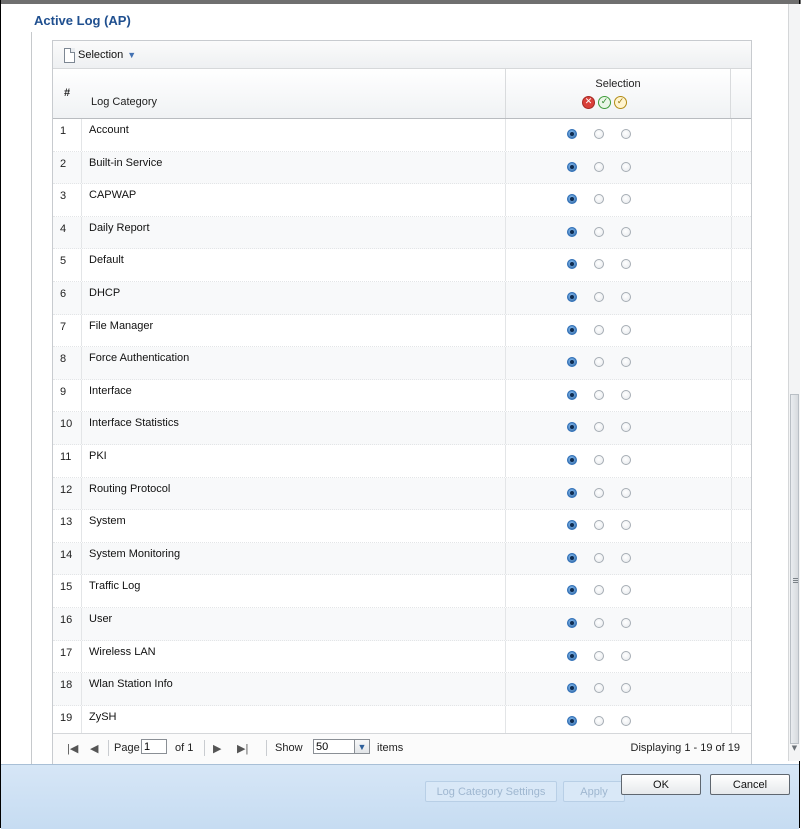 The width and height of the screenshot is (801, 829). What do you see at coordinates (139, 358) in the screenshot?
I see `log-category-name: Force Authentication` at bounding box center [139, 358].